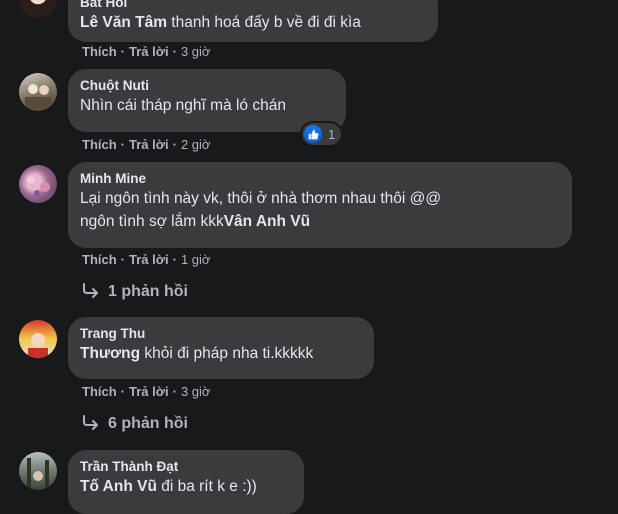  I want to click on comment-text: Tố Anh Vũ đi ba rít k e :)), so click(186, 486).